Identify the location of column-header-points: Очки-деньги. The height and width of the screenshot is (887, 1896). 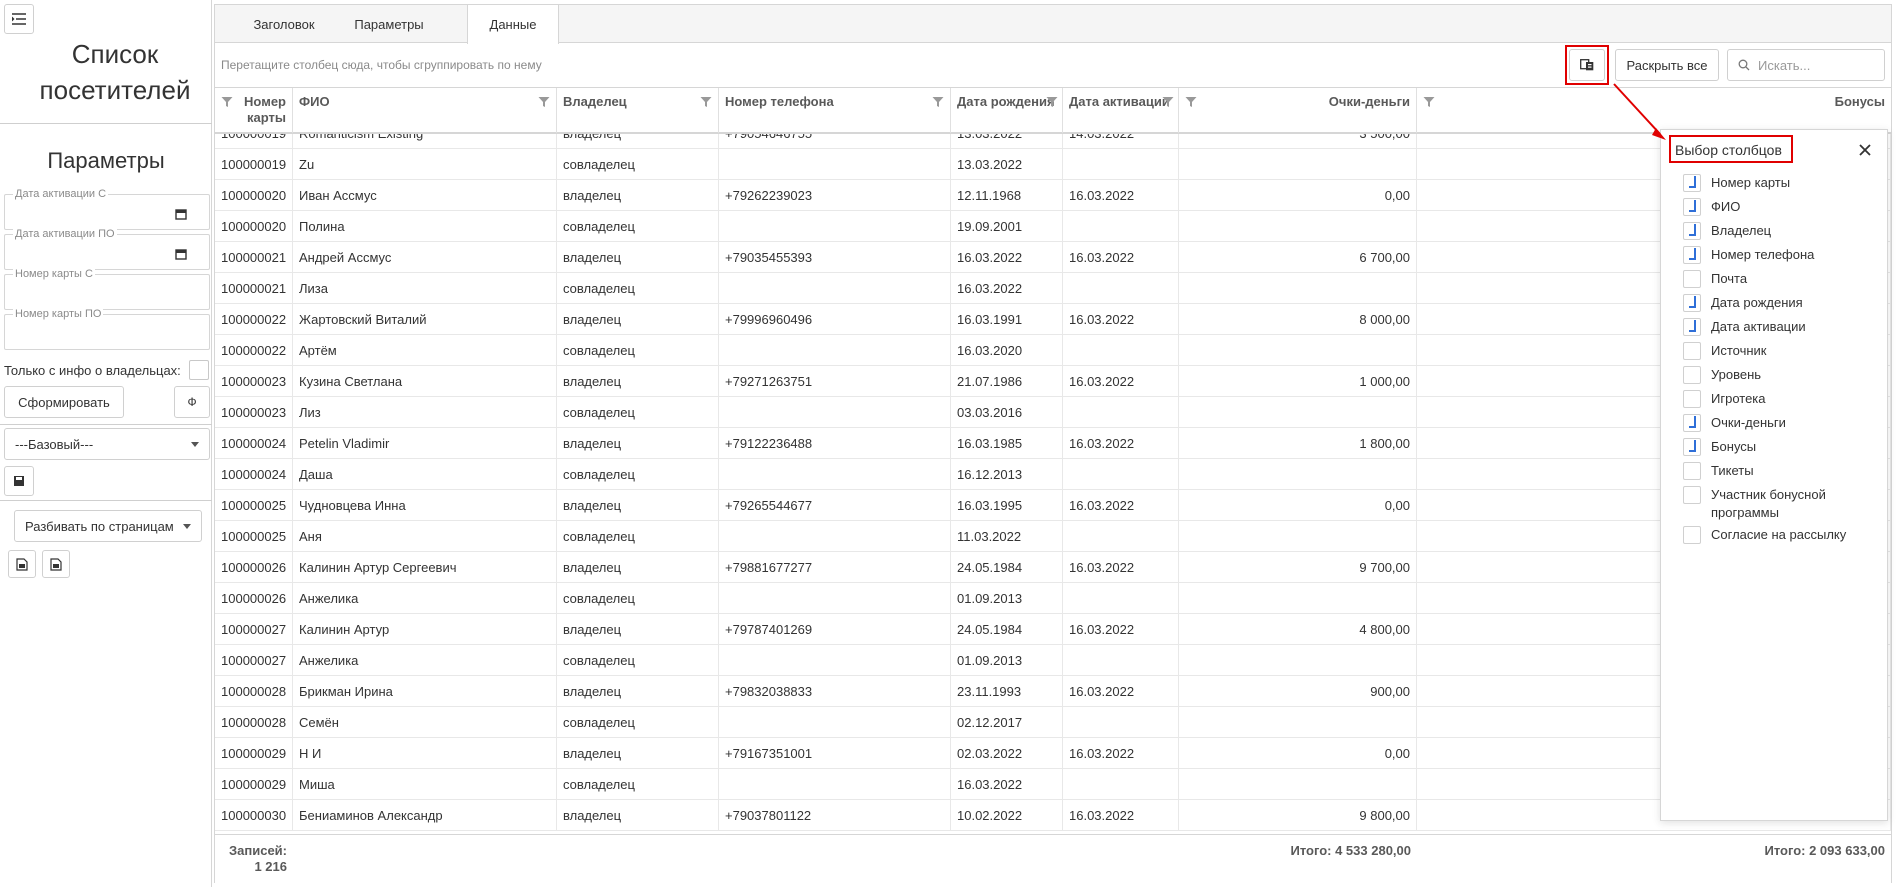
(1298, 110).